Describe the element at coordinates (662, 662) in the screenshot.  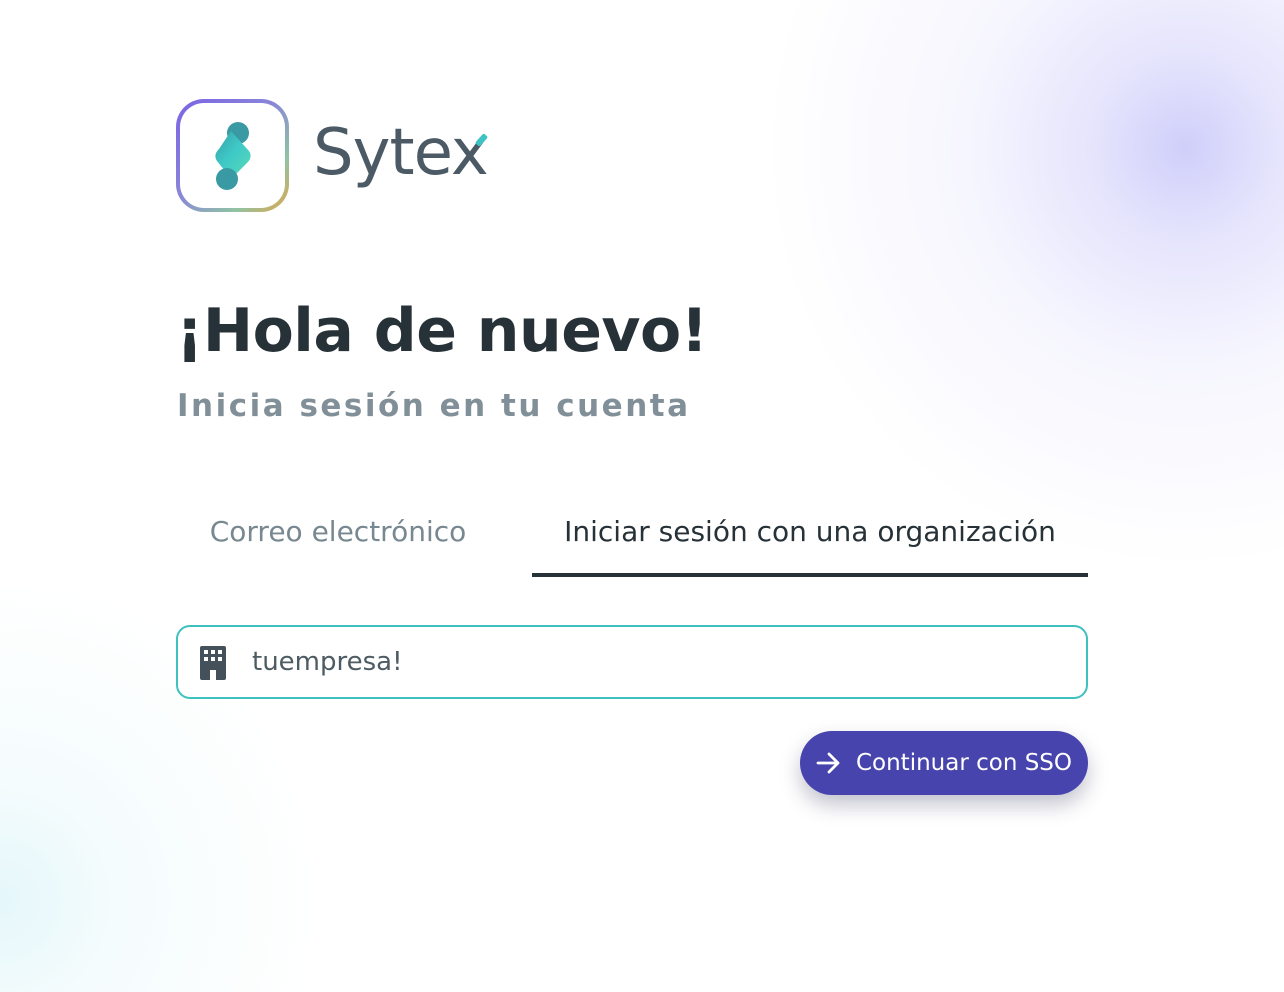
I see `organization-input` at that location.